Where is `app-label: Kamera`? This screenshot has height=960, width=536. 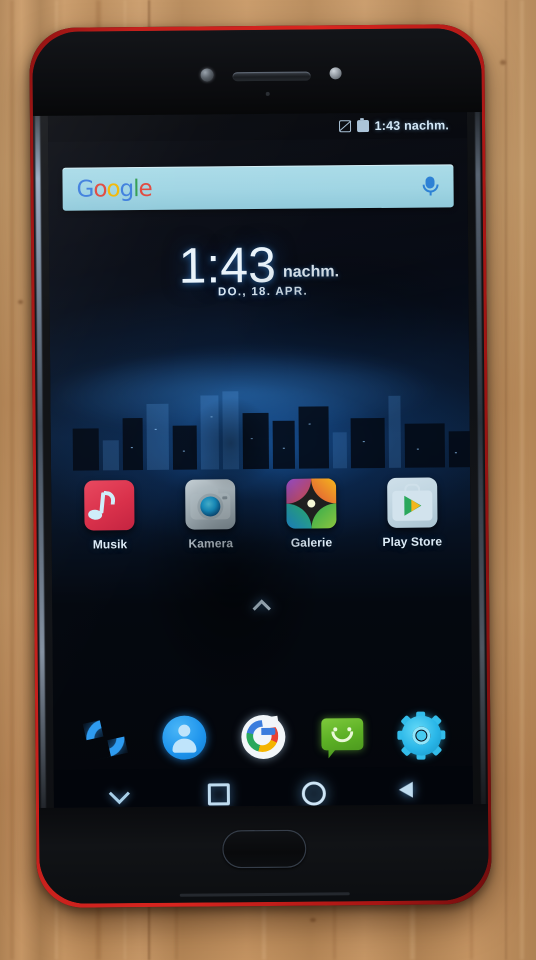 app-label: Kamera is located at coordinates (211, 543).